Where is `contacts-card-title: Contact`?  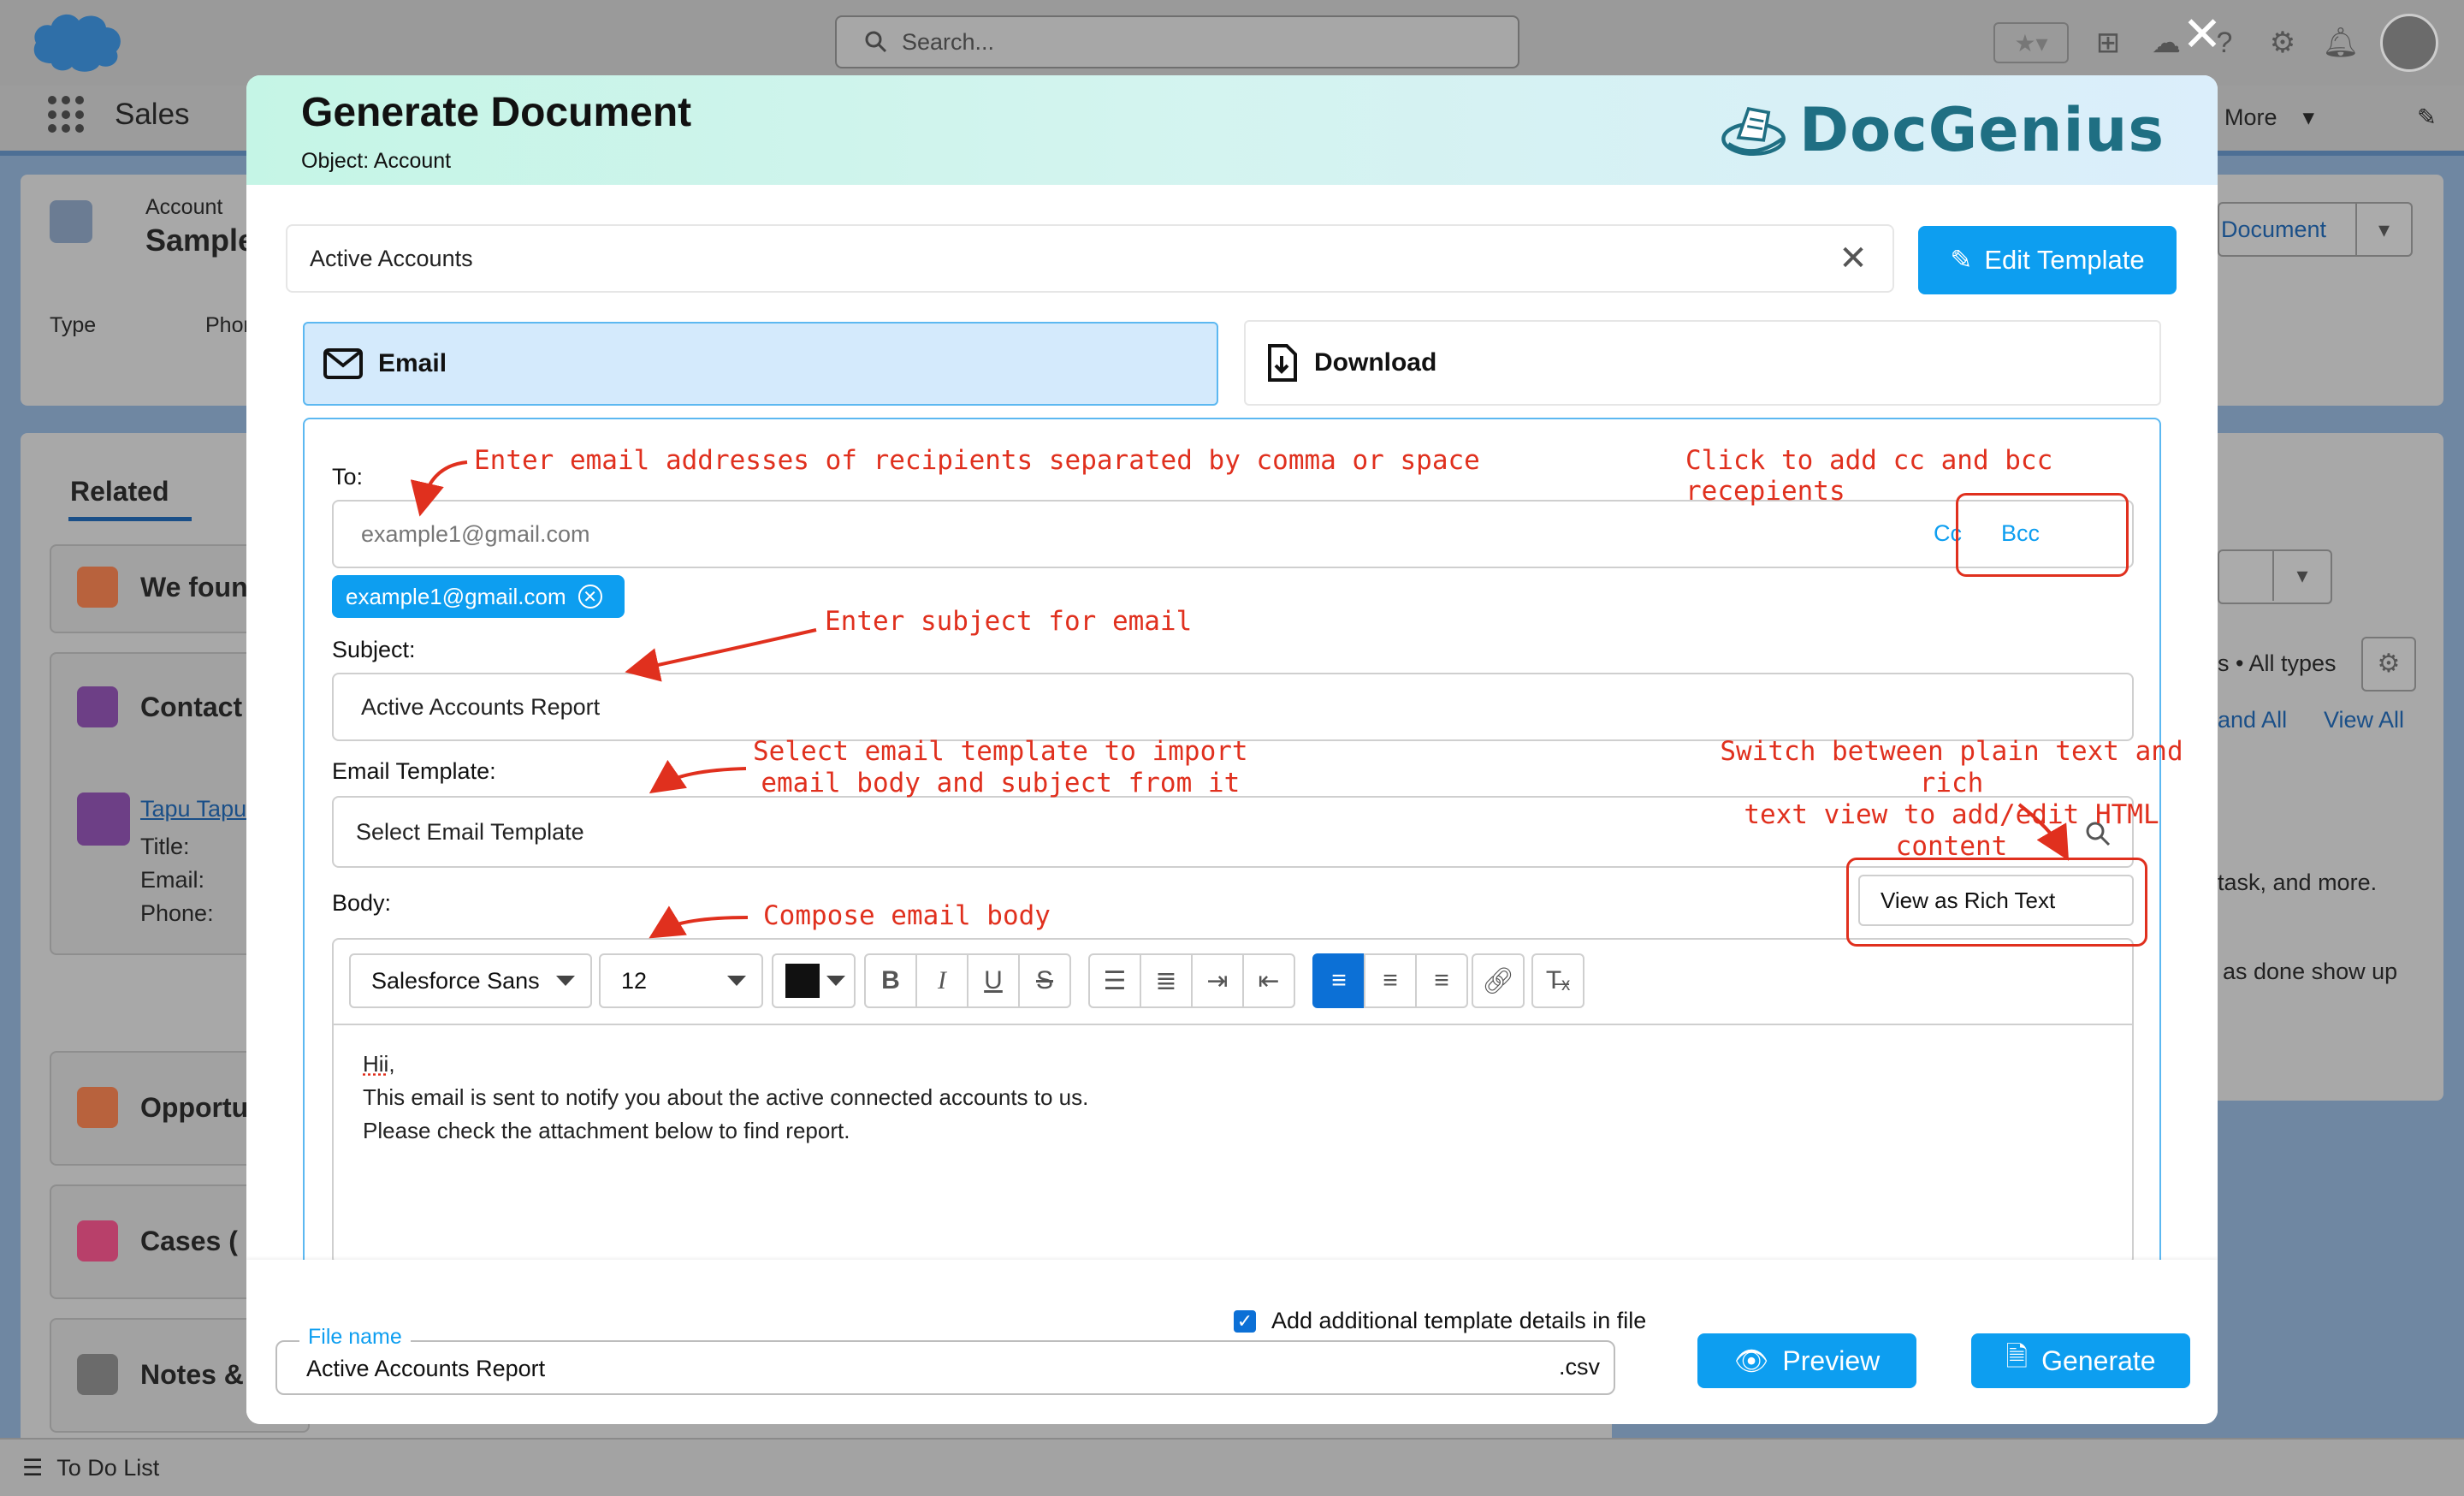 contacts-card-title: Contact is located at coordinates (191, 707).